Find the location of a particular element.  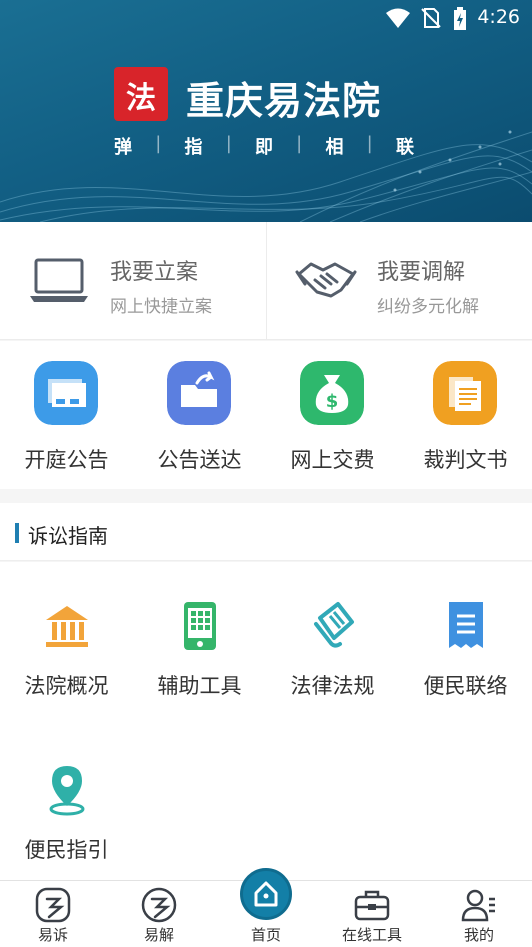

quick-item-online-payment: $ 网上交费 is located at coordinates (332, 415).